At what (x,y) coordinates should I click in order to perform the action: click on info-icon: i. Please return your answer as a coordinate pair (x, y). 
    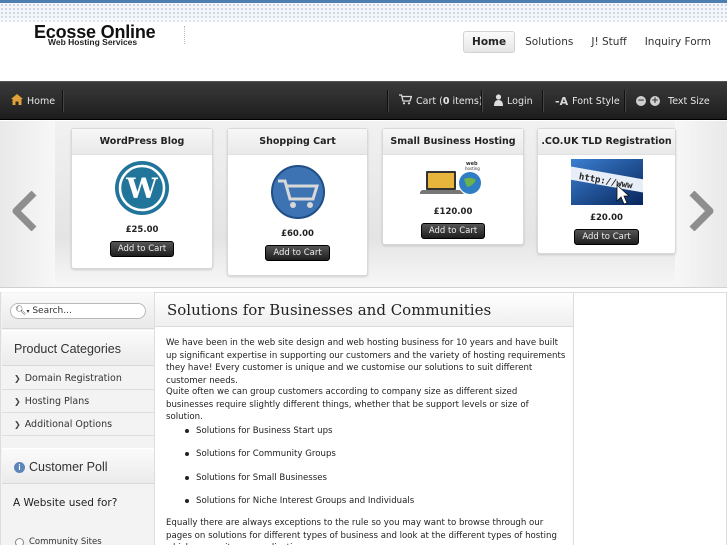
    Looking at the image, I should click on (19, 467).